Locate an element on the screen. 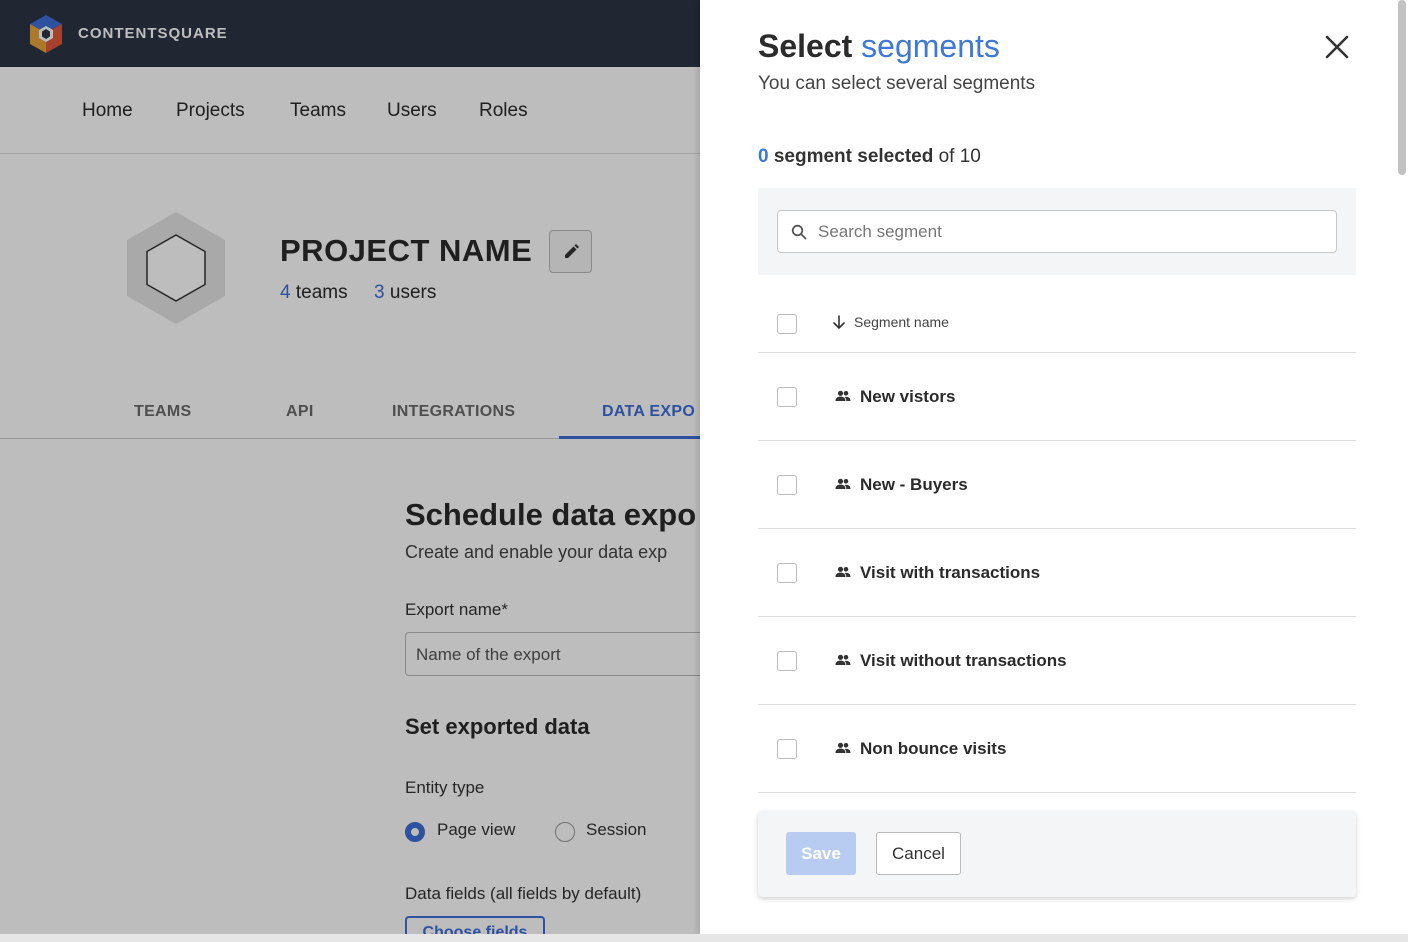 This screenshot has width=1408, height=942. segment-row: Non bounce visits is located at coordinates (1057, 749).